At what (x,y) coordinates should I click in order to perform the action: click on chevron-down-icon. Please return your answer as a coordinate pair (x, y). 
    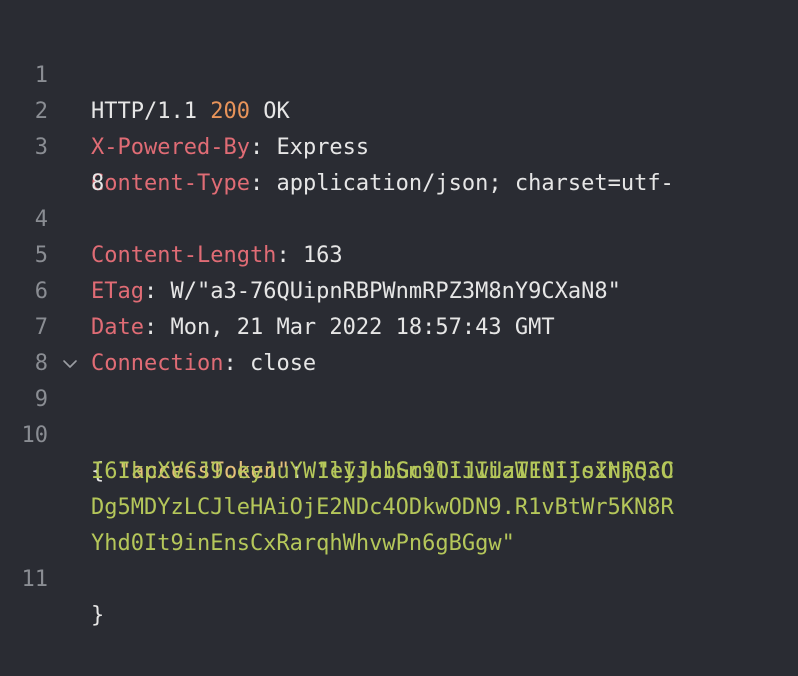
    Looking at the image, I should click on (70, 364).